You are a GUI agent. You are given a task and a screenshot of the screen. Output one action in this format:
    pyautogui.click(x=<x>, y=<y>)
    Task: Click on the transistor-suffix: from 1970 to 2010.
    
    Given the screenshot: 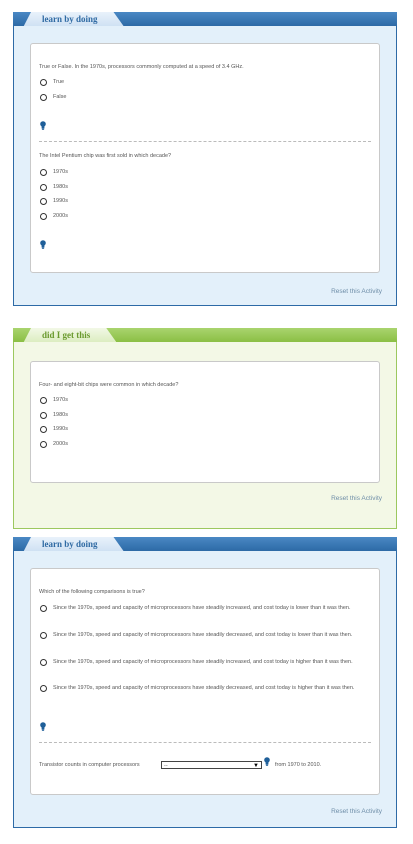 What is the action you would take?
    pyautogui.click(x=298, y=765)
    